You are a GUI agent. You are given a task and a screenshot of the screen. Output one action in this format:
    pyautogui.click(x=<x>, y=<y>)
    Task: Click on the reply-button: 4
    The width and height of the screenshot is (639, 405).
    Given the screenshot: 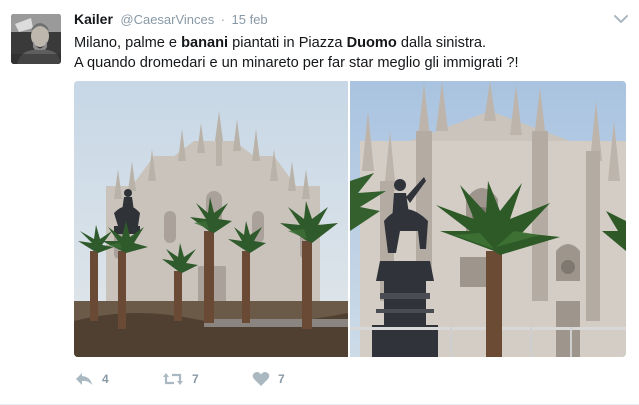 What is the action you would take?
    pyautogui.click(x=91, y=379)
    